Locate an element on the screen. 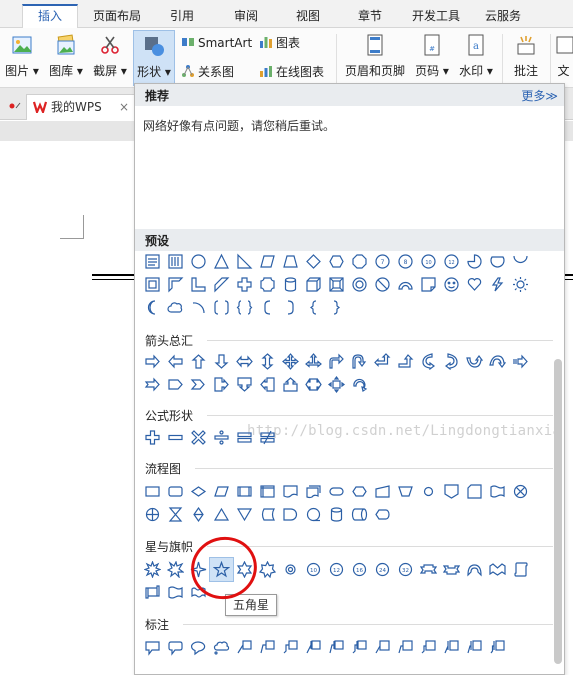 The height and width of the screenshot is (675, 573). shape-quad-arrow-callout is located at coordinates (336, 384).